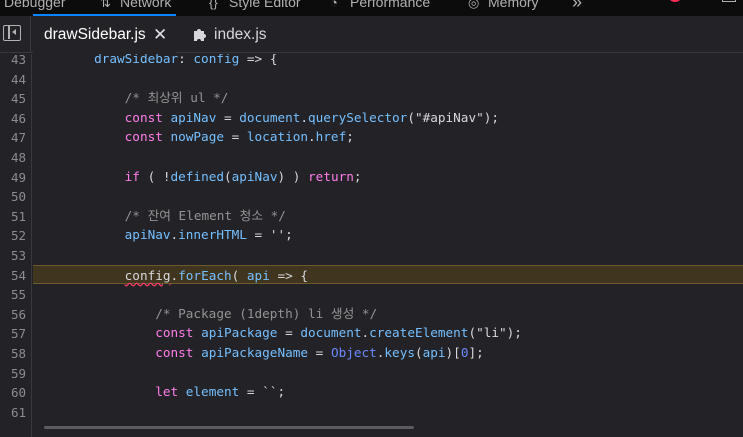 The image size is (743, 437). Describe the element at coordinates (434, 352) in the screenshot. I see `code-token: api` at that location.